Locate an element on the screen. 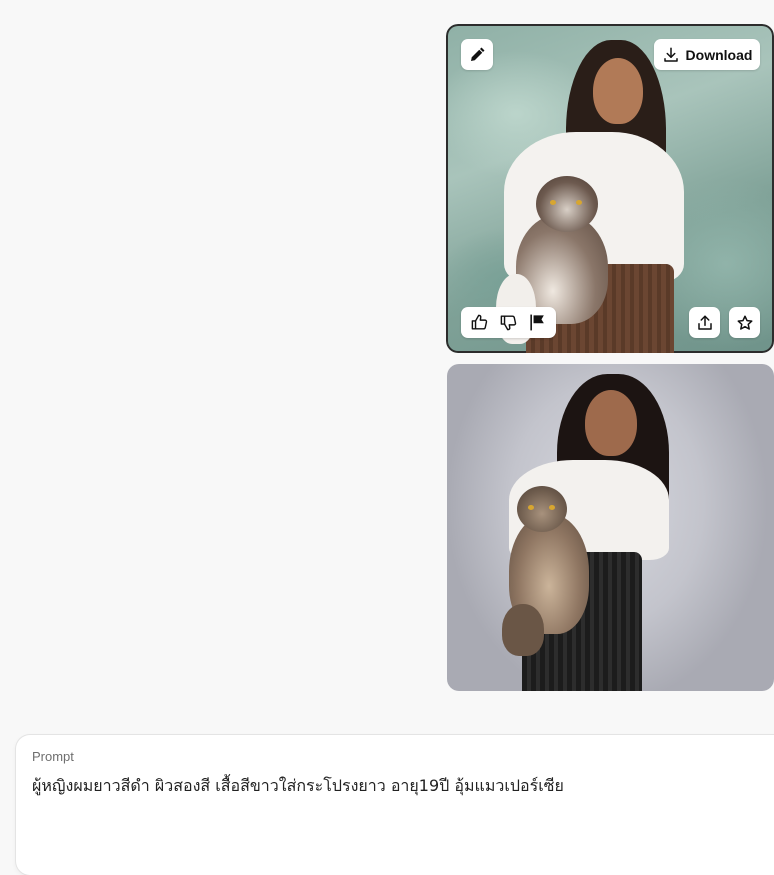  prompt-label: Prompt is located at coordinates (53, 756).